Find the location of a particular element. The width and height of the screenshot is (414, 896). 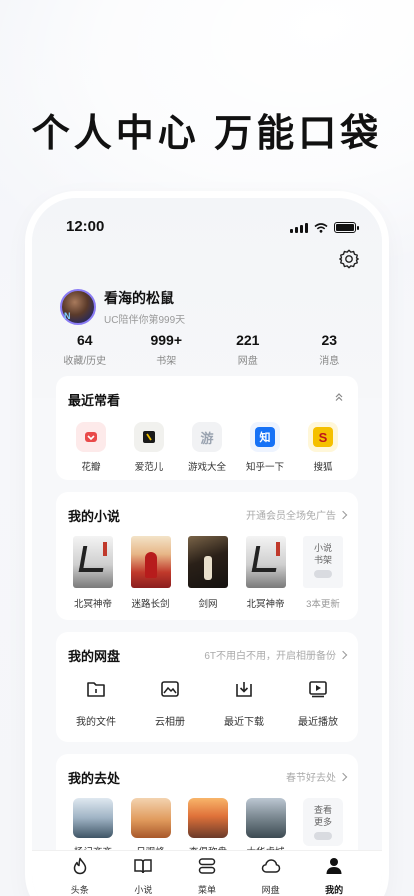

profile-stats: 64 收藏/历史 999+ 书架 221 网盘 23 消息 is located at coordinates (207, 349).